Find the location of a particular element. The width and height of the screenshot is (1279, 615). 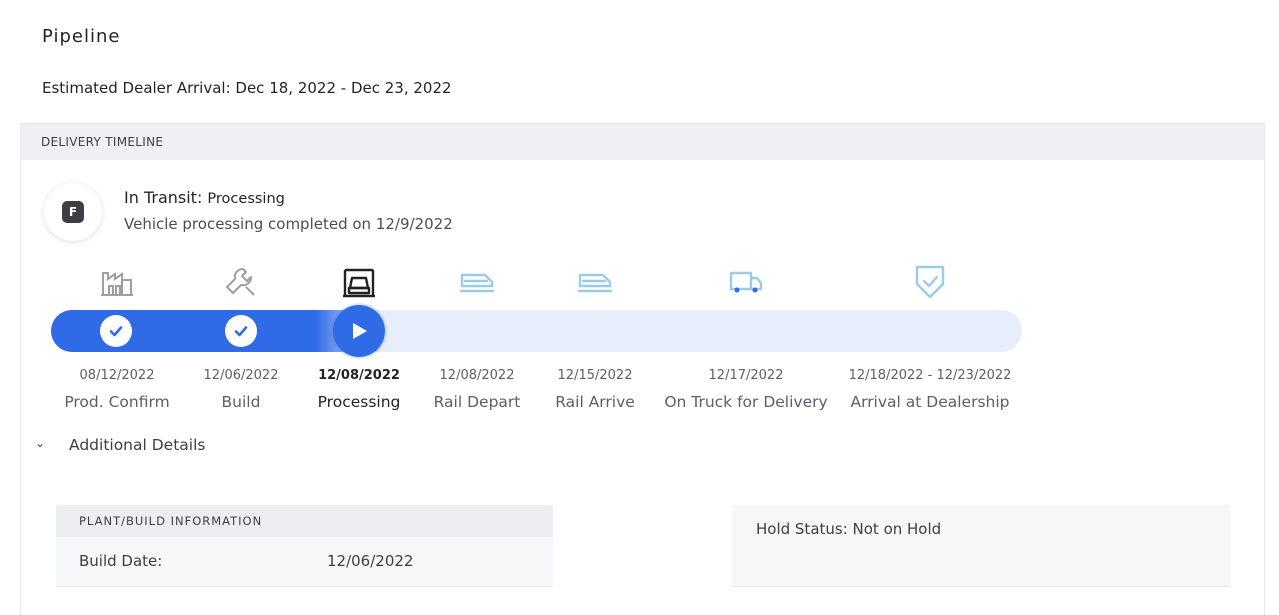

brand-avatar-letter: F is located at coordinates (73, 212).